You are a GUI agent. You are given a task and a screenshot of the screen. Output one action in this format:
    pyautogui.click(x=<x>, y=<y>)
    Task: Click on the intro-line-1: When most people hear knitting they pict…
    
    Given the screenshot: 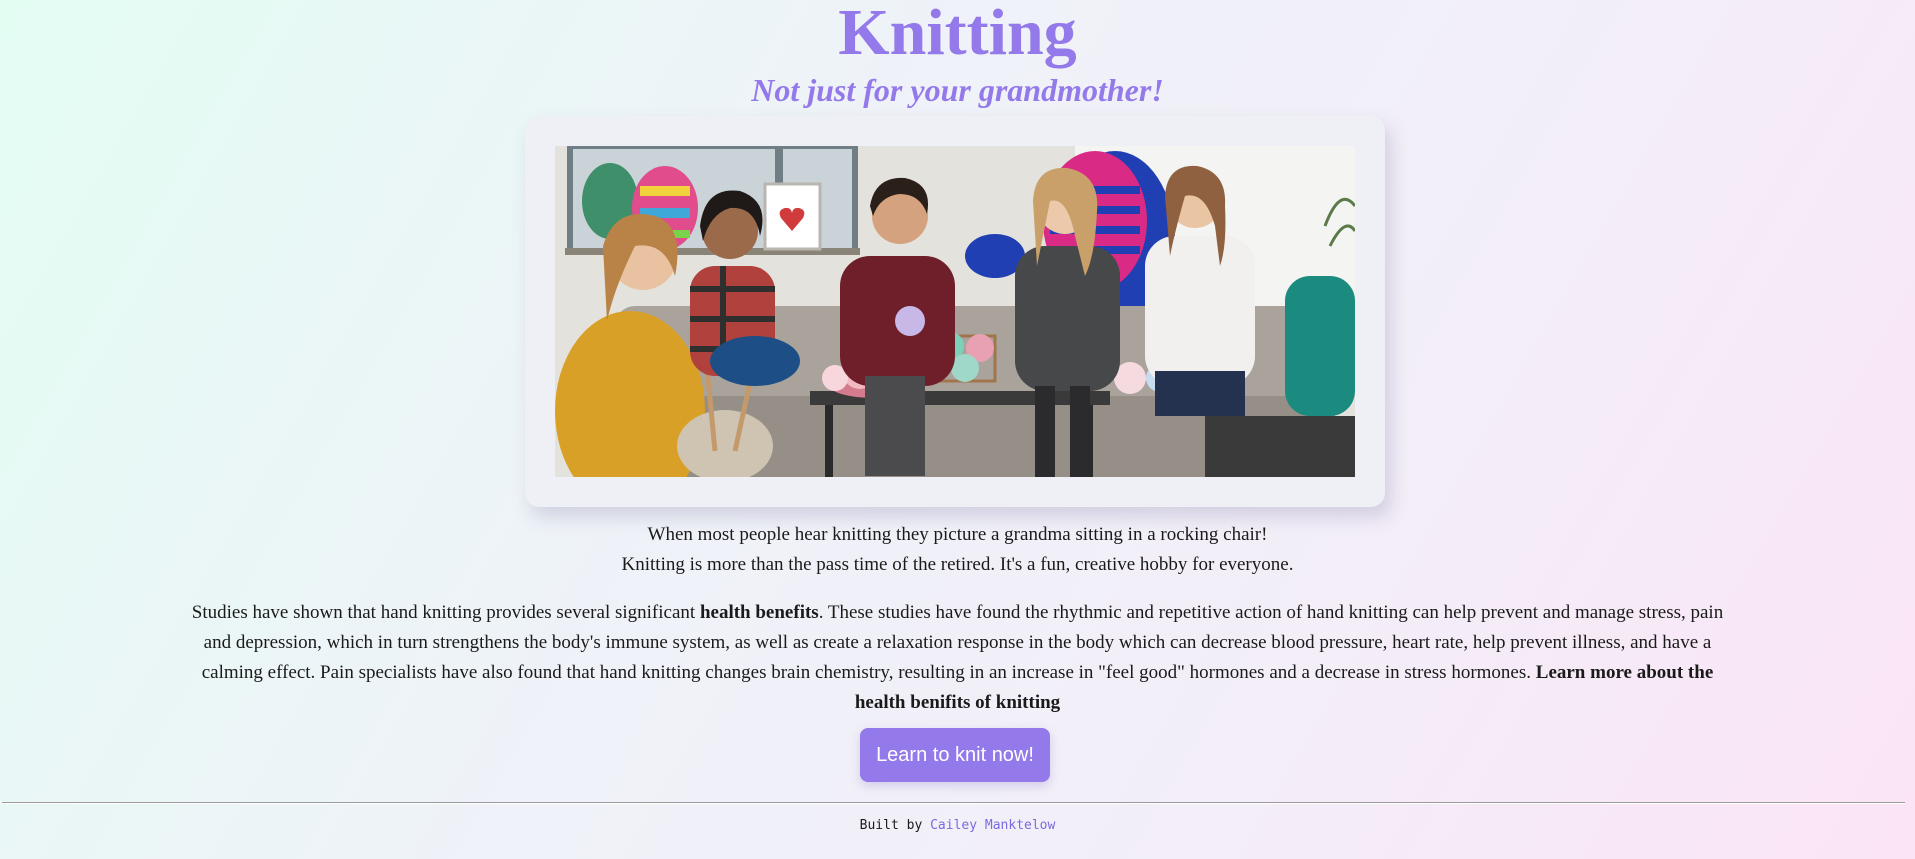 What is the action you would take?
    pyautogui.click(x=957, y=534)
    